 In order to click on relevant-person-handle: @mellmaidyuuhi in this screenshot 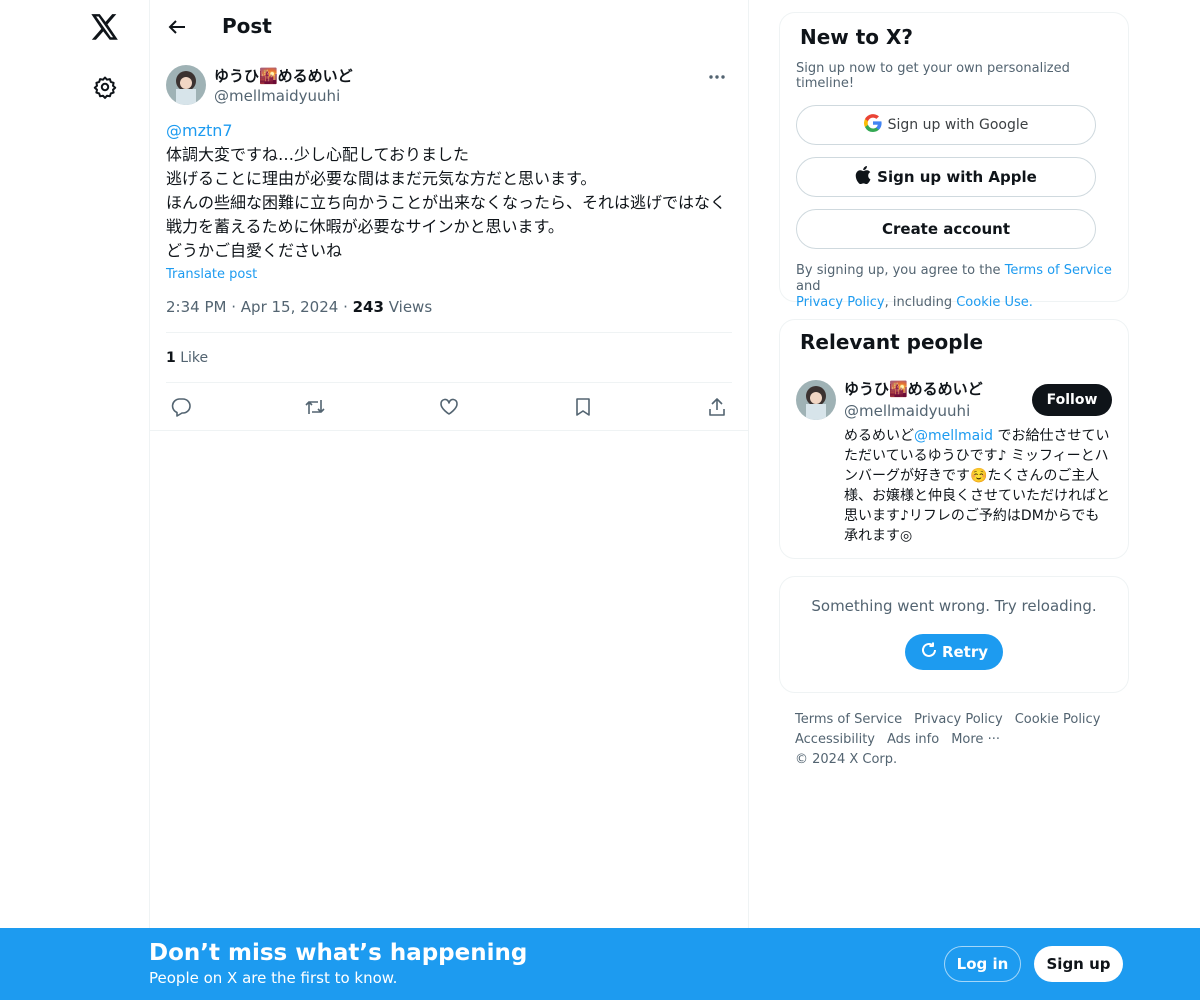, I will do `click(907, 411)`.